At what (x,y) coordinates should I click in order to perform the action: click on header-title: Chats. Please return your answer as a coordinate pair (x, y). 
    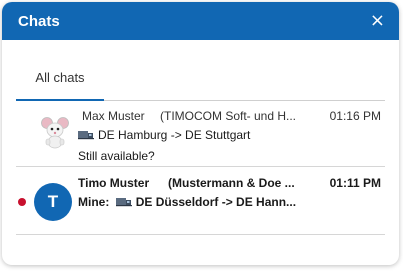
    Looking at the image, I should click on (39, 21).